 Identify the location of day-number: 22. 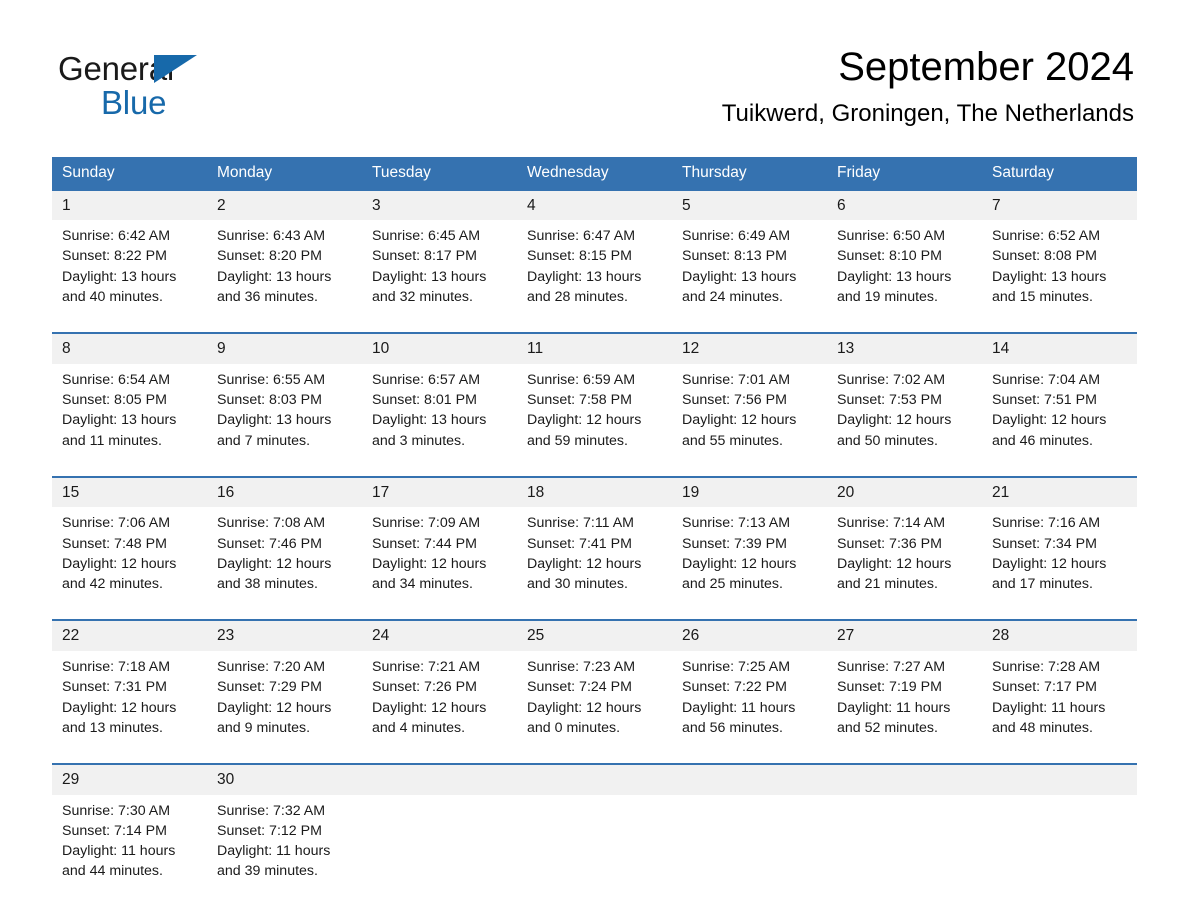
(129, 635).